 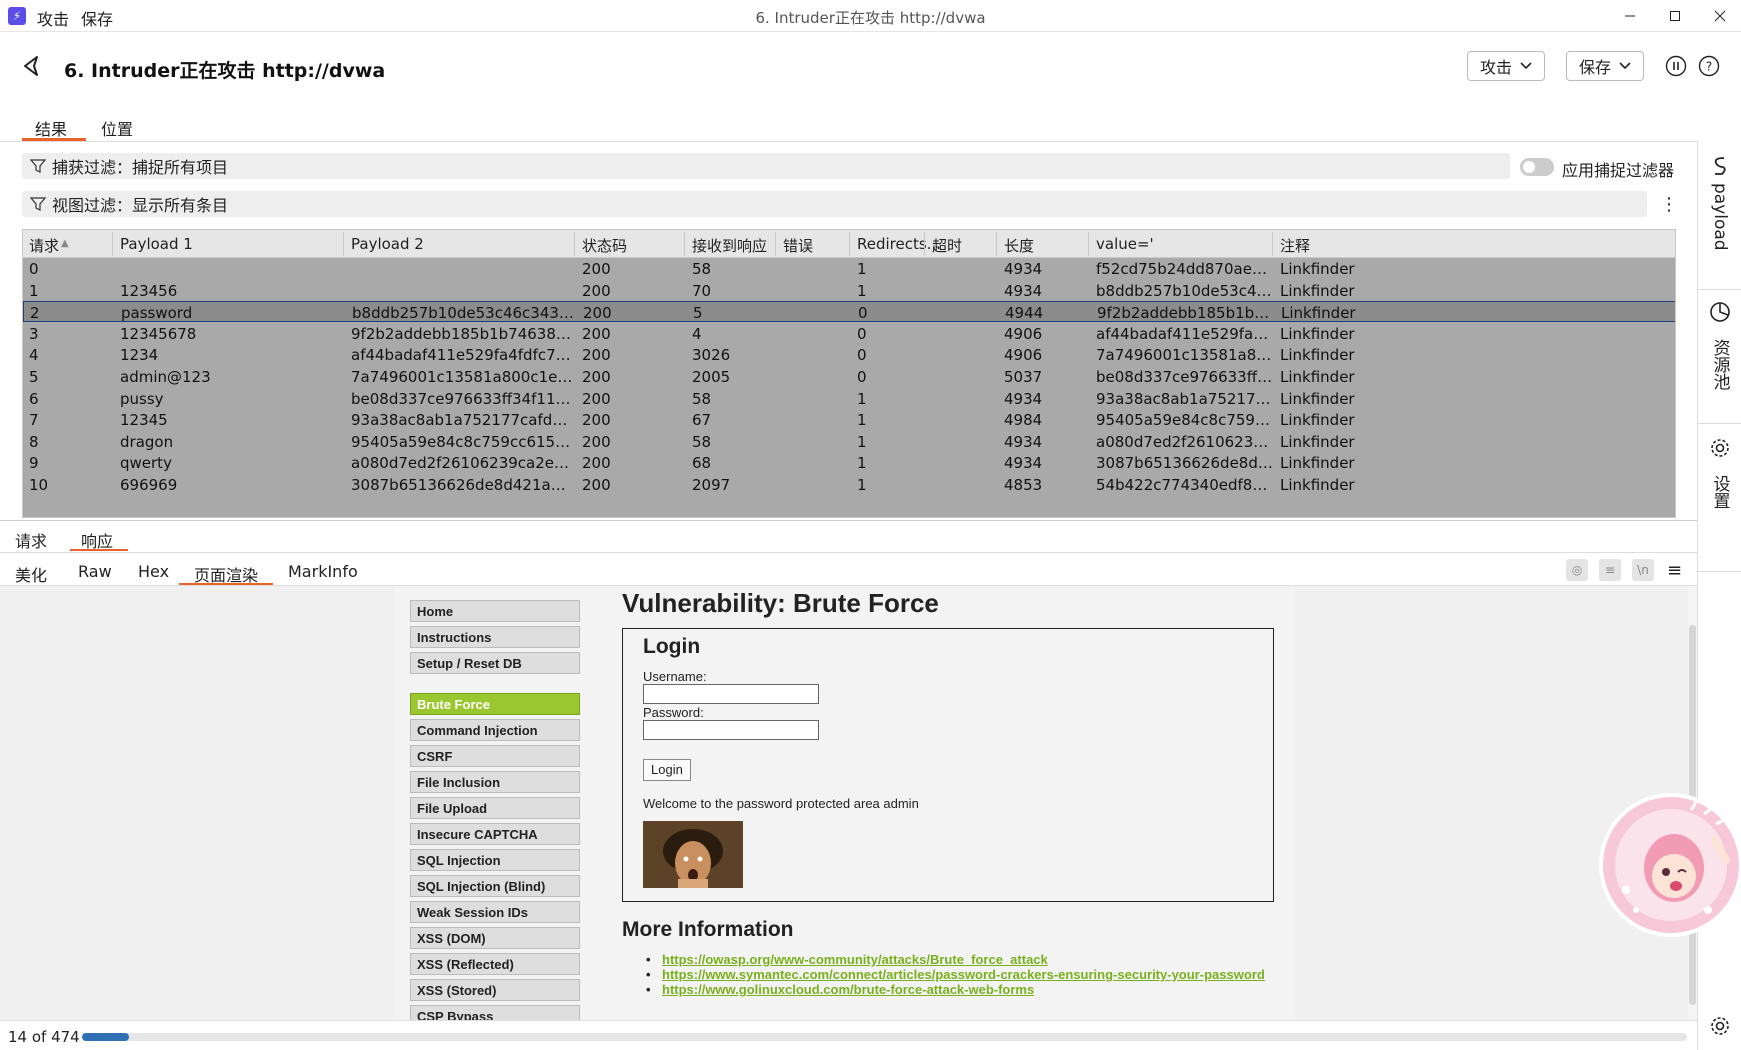 I want to click on help-icon: ?, so click(x=1709, y=66).